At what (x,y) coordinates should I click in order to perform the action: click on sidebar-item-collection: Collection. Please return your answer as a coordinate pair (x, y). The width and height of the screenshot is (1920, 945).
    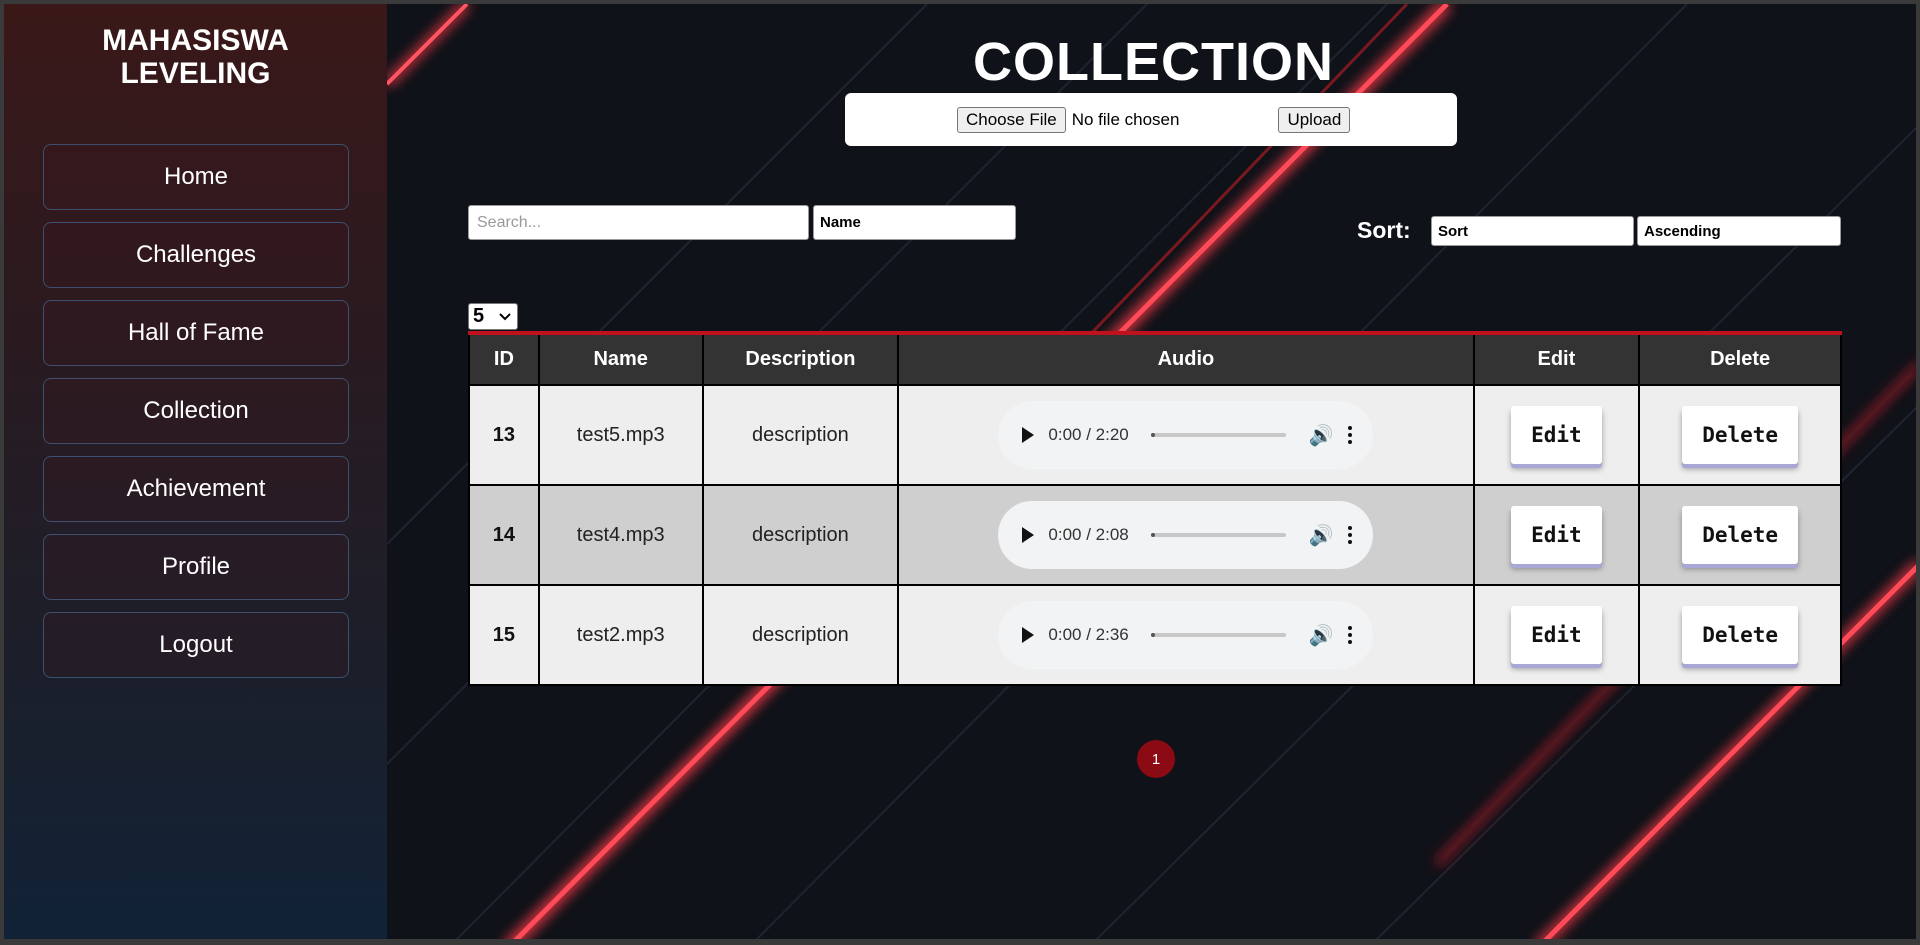
    Looking at the image, I should click on (196, 411).